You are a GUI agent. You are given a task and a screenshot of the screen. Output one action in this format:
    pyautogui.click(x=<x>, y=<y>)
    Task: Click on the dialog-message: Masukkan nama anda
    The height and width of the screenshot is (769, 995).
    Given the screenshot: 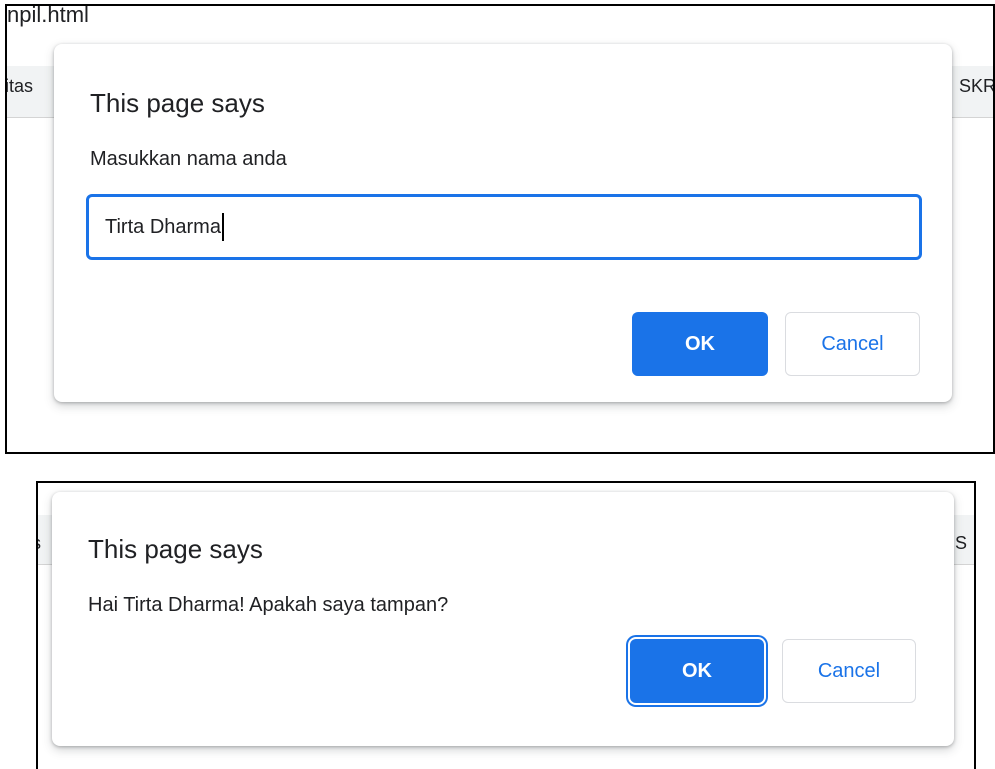 What is the action you would take?
    pyautogui.click(x=188, y=159)
    